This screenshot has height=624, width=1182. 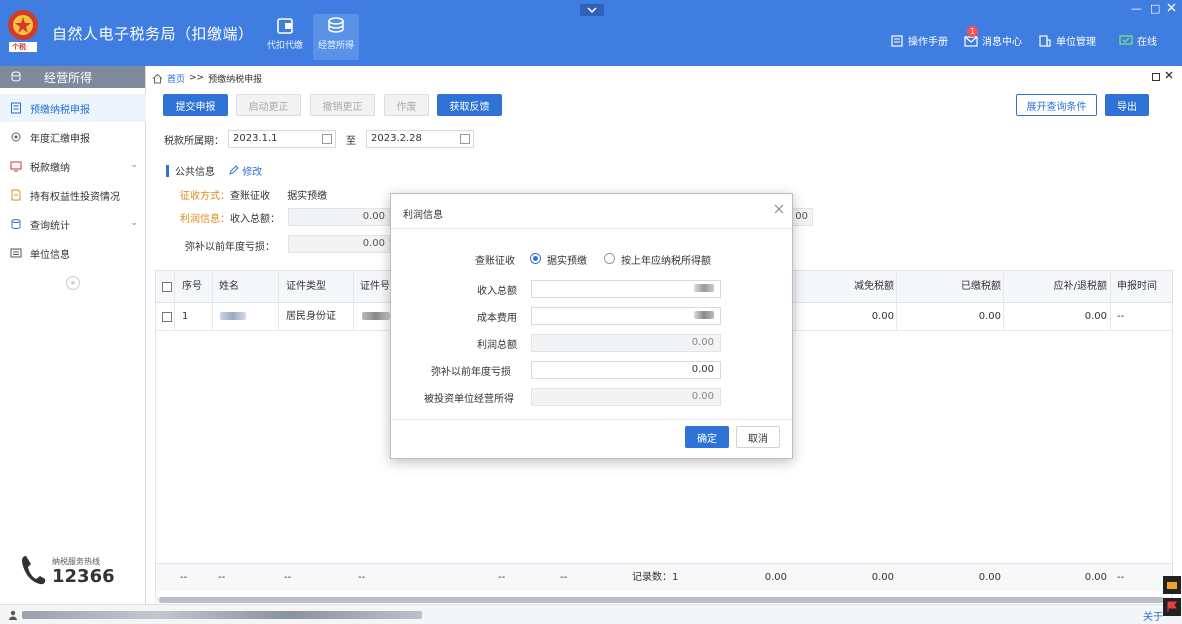 I want to click on close-tab-button, so click(x=1169, y=76).